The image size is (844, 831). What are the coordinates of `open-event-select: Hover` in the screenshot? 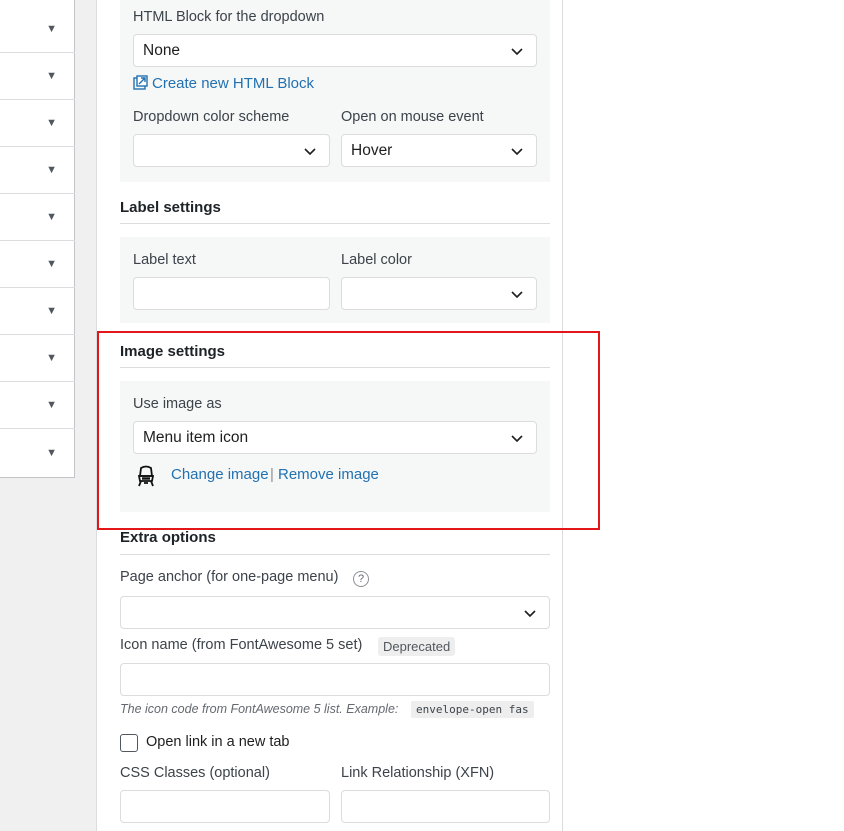 It's located at (439, 150).